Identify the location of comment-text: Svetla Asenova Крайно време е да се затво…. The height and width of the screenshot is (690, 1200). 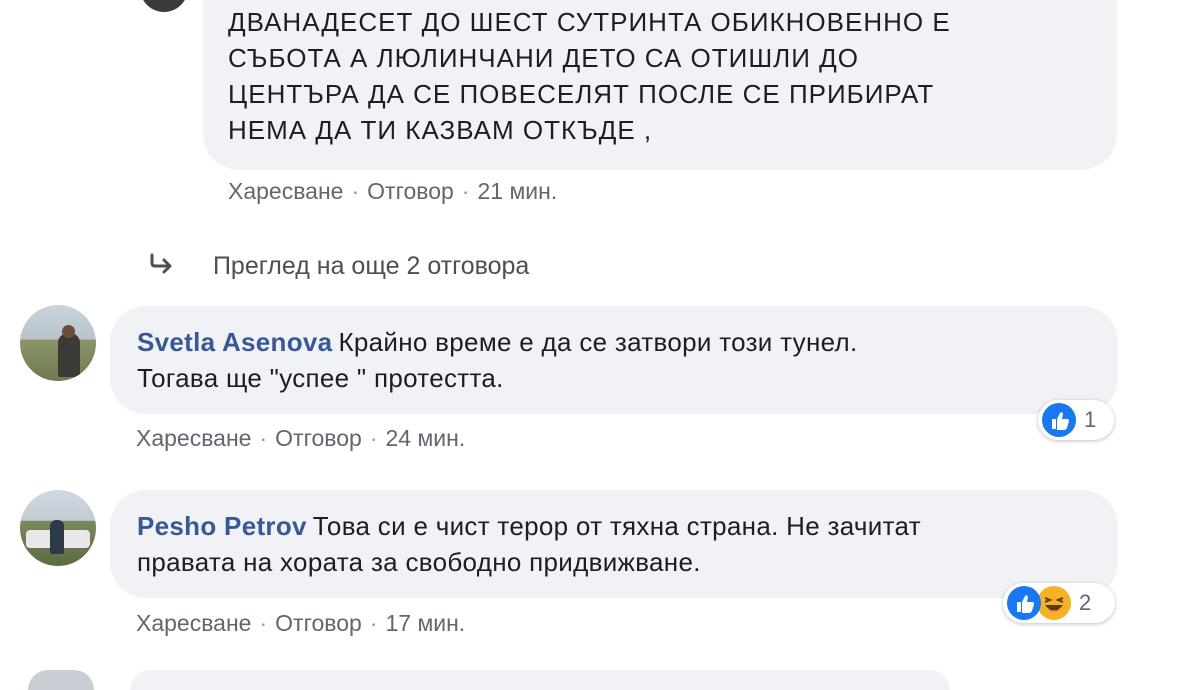
(627, 360).